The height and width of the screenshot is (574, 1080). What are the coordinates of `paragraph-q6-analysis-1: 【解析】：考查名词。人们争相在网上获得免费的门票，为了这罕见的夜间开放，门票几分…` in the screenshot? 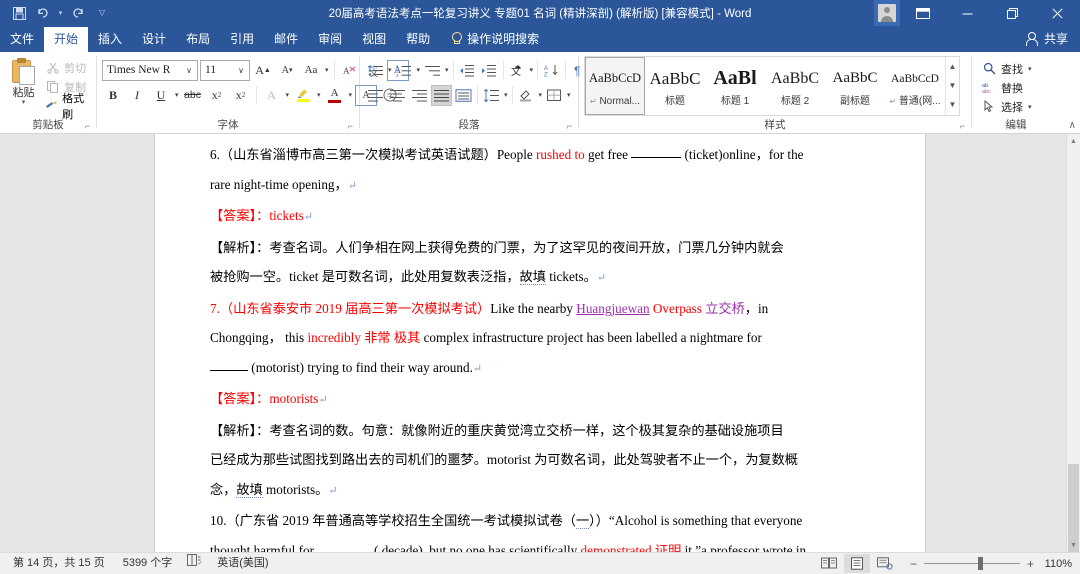 It's located at (537, 248).